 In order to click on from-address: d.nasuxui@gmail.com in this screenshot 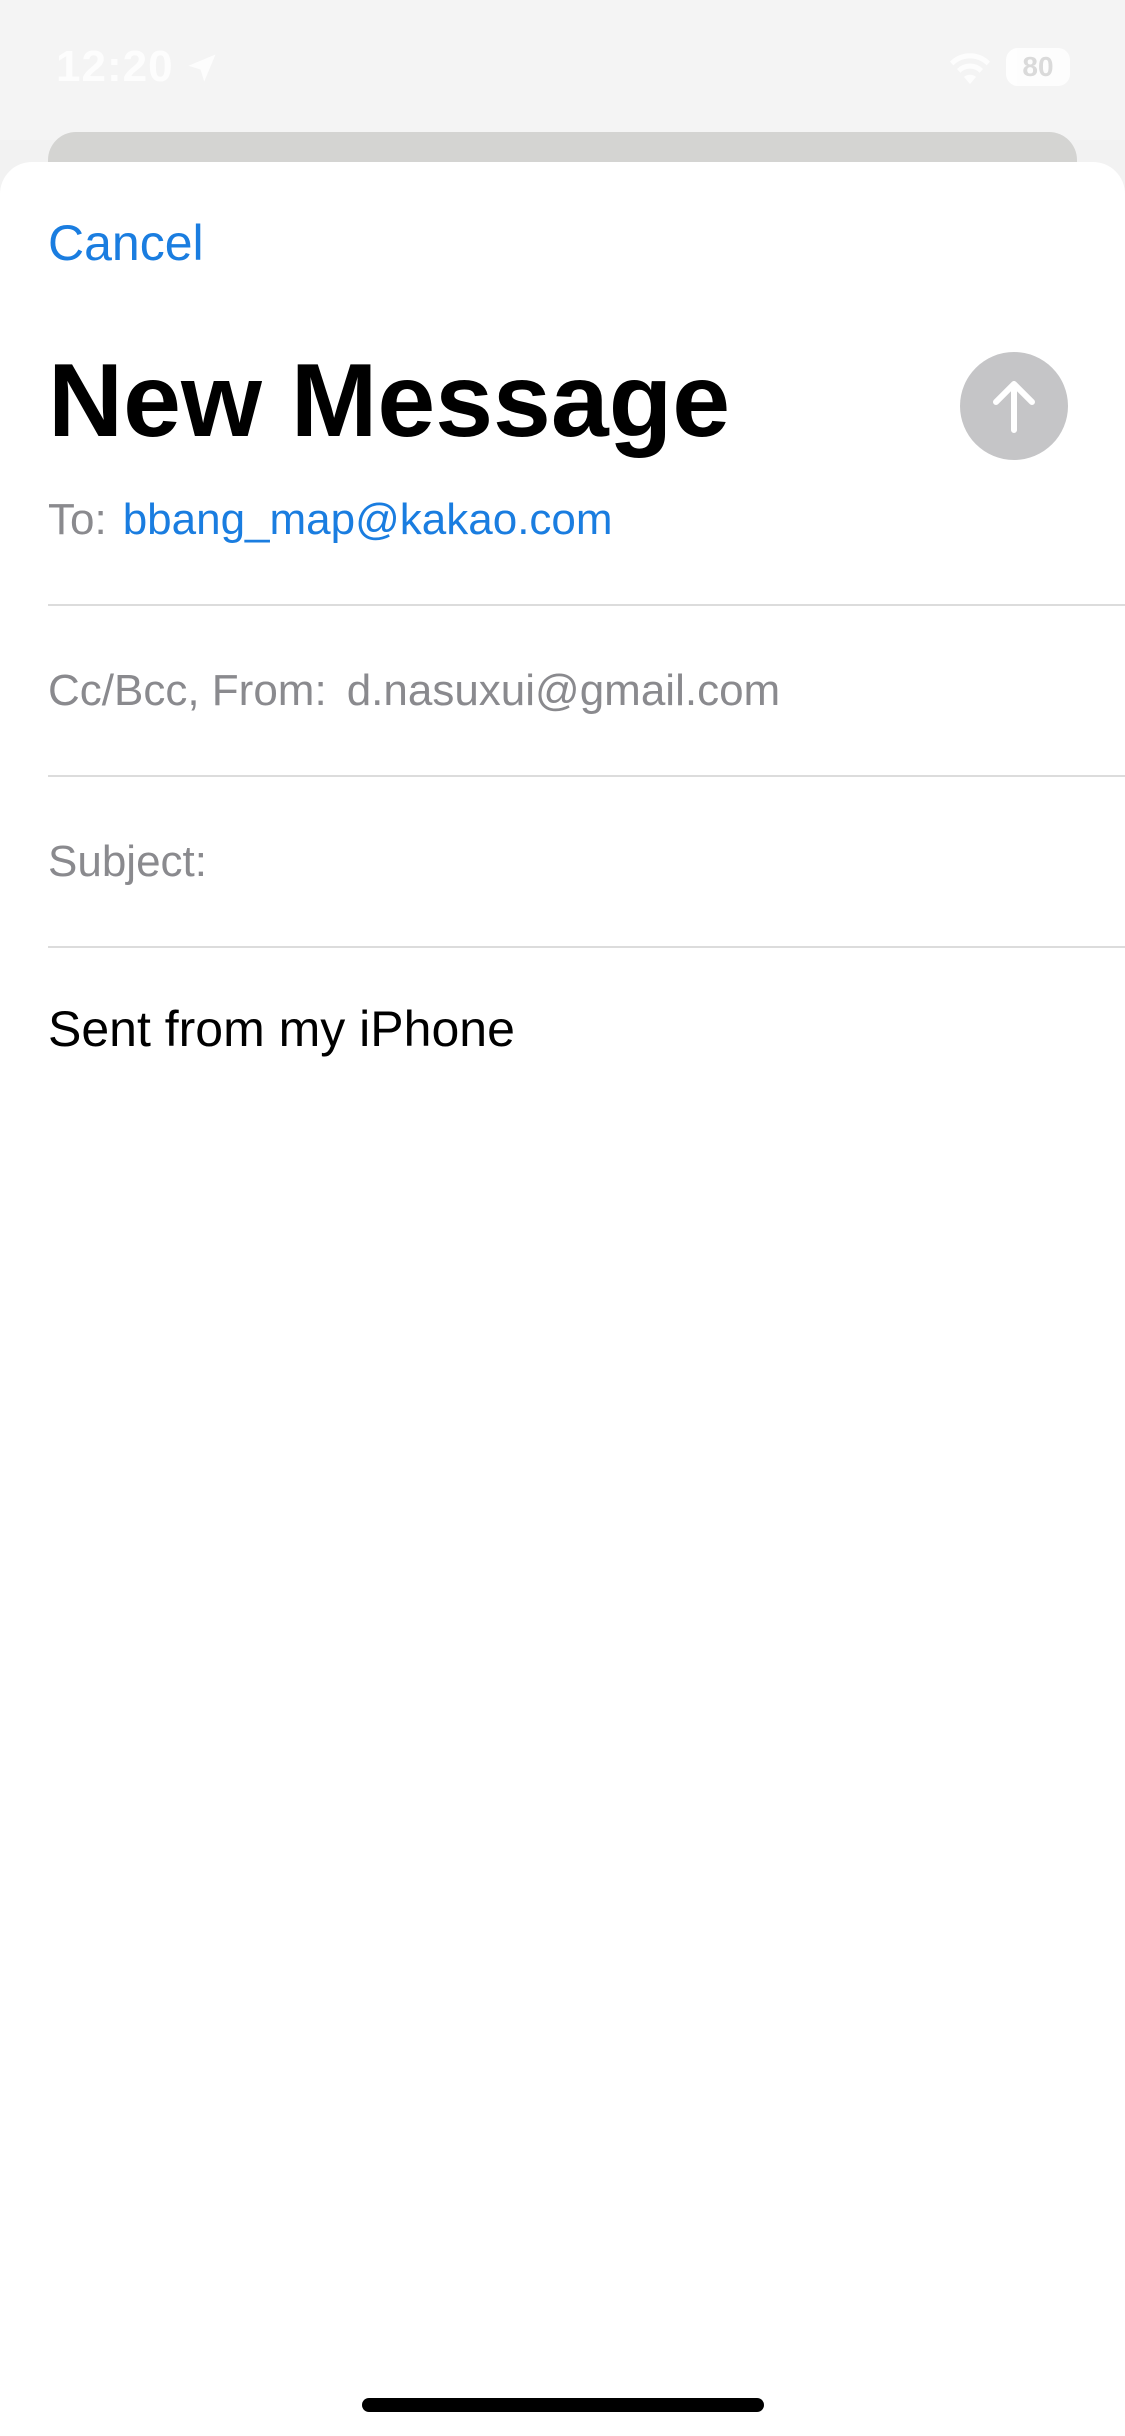, I will do `click(564, 691)`.